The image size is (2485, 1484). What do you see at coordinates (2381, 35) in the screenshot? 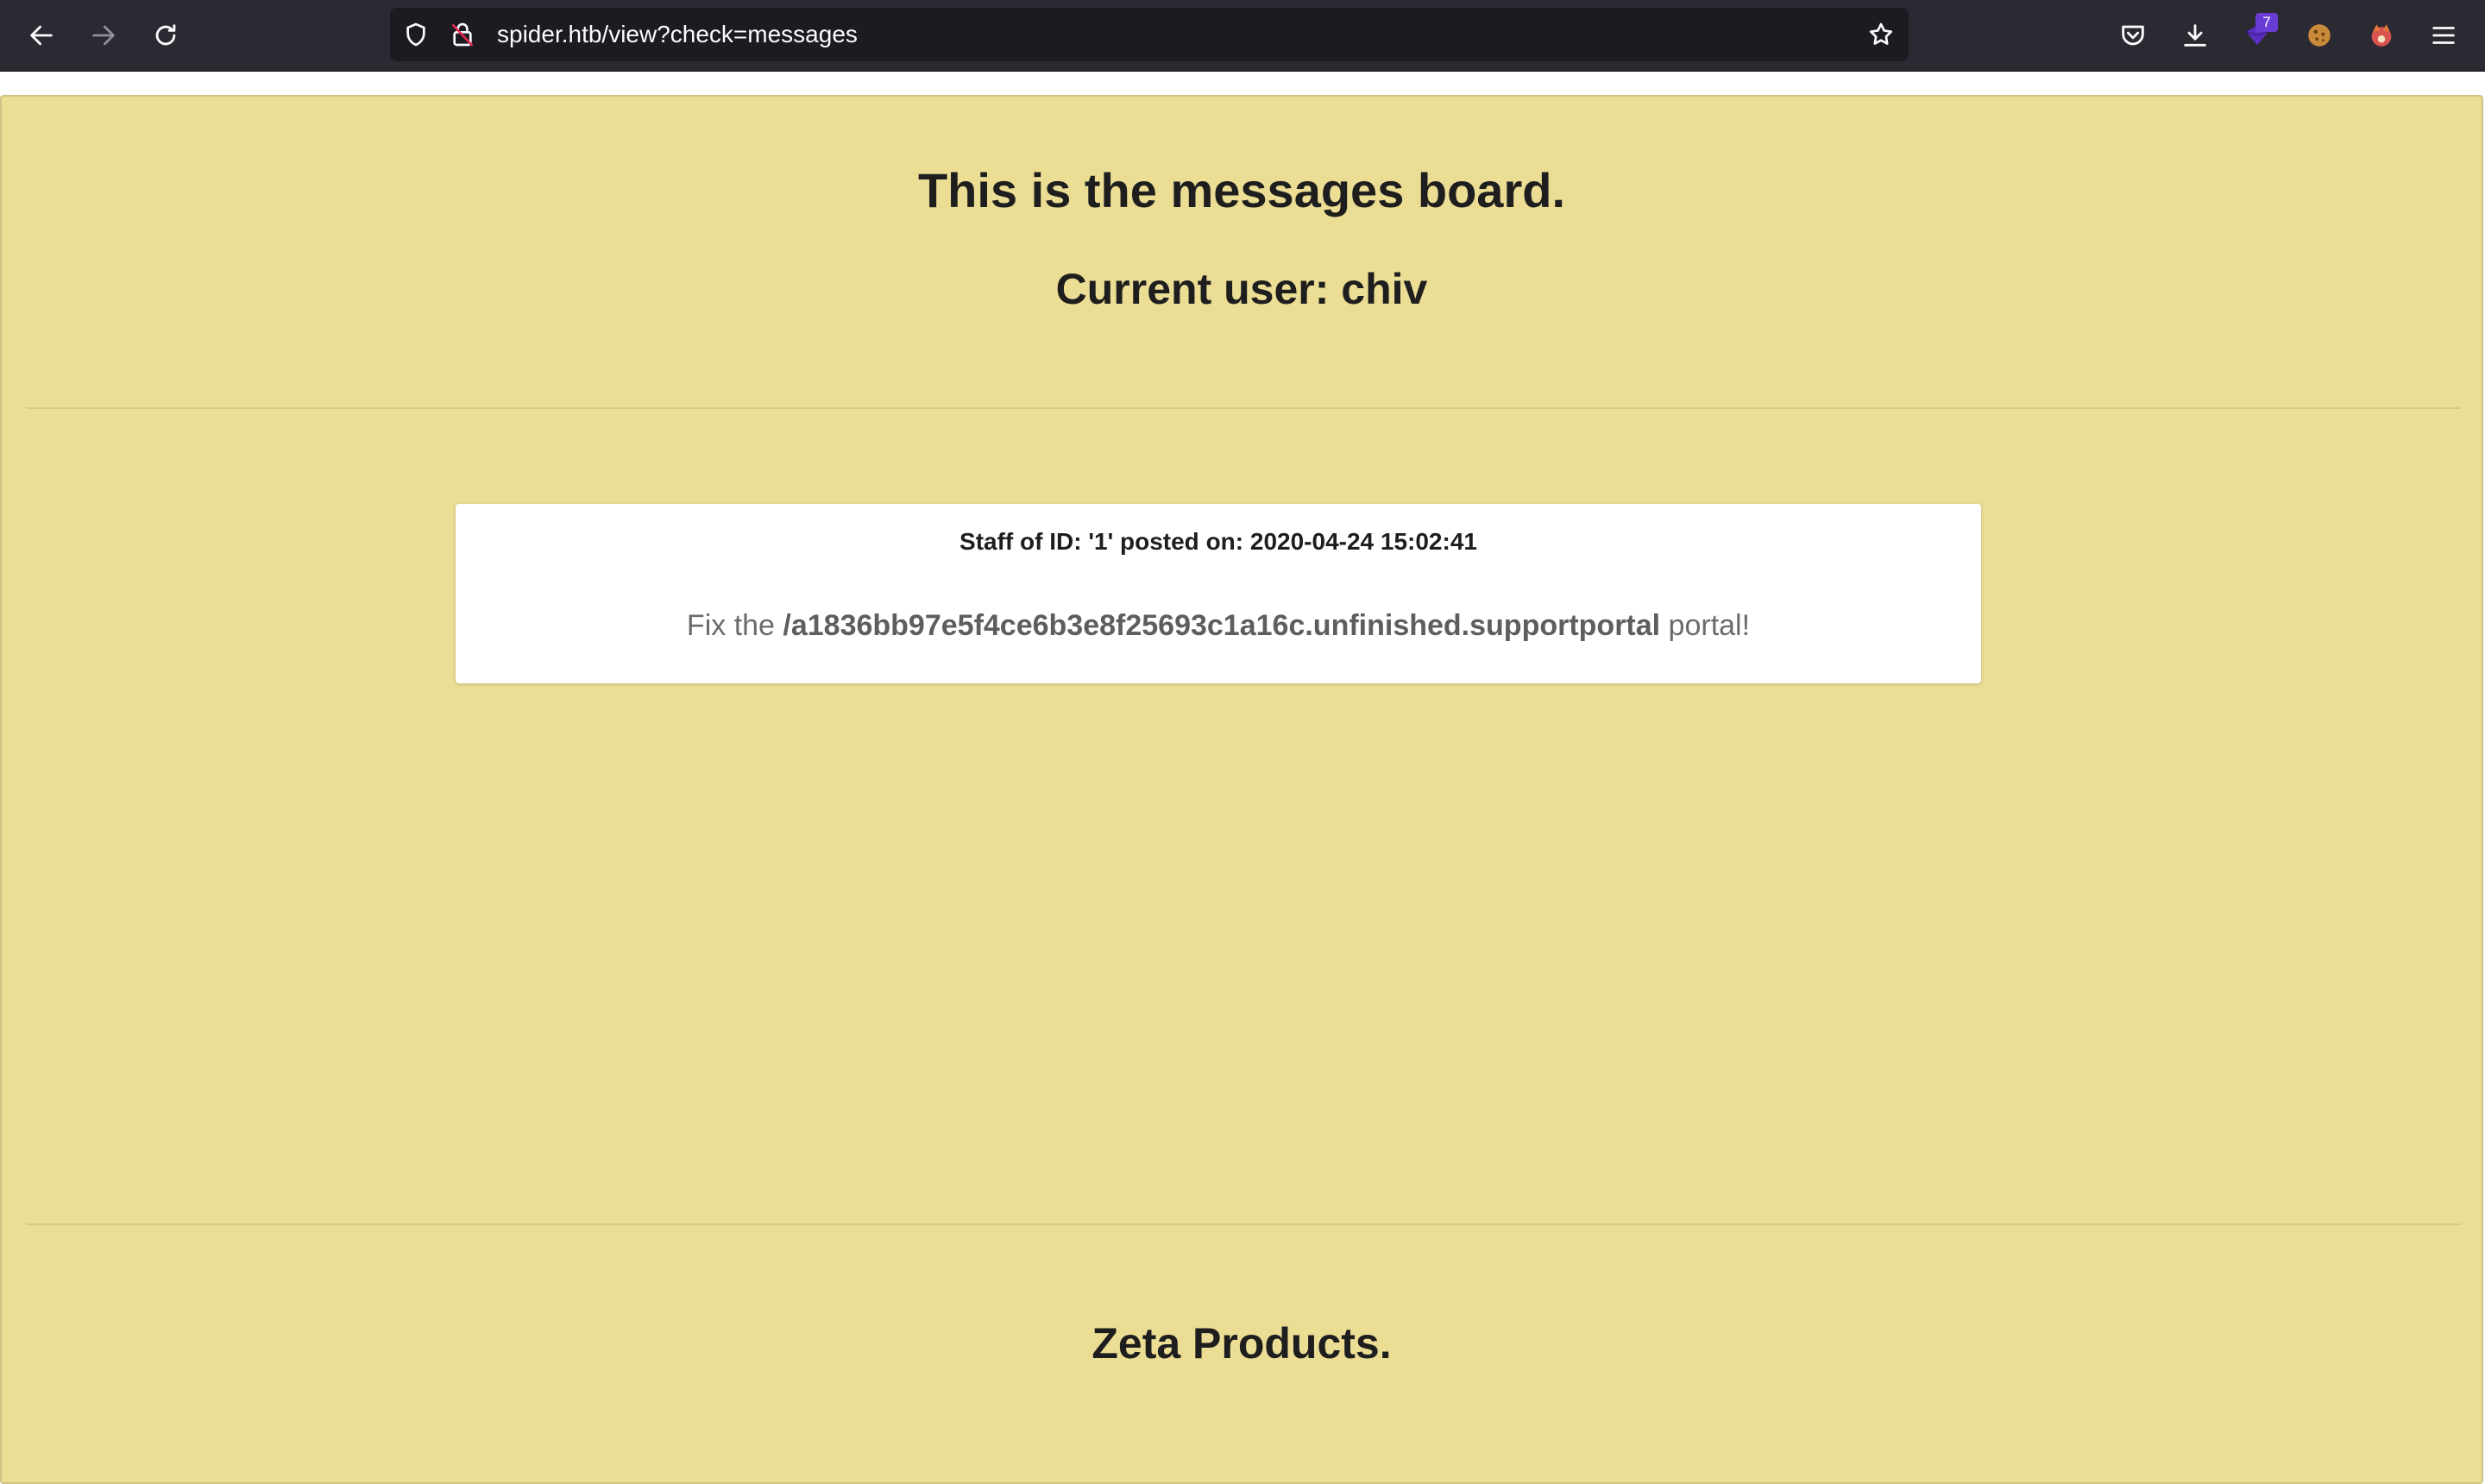
I see `foxyproxy-icon` at bounding box center [2381, 35].